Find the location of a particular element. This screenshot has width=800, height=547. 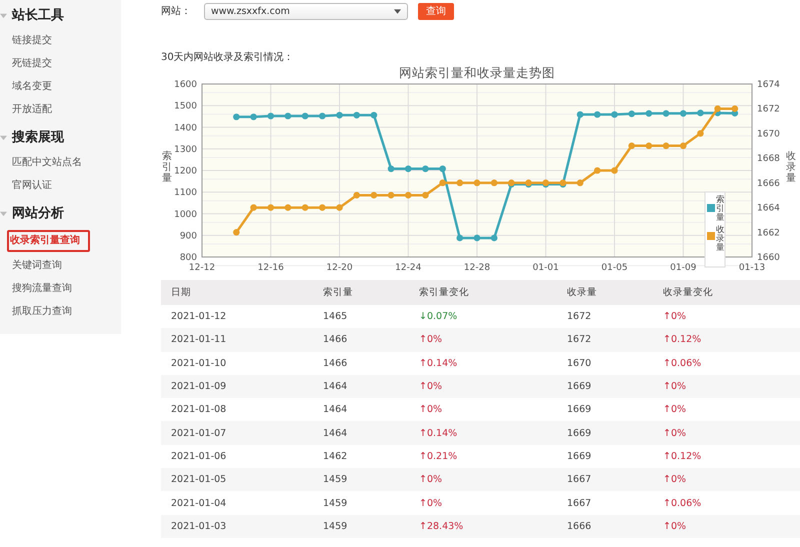

y2-axis-title: 收录量 is located at coordinates (791, 167).